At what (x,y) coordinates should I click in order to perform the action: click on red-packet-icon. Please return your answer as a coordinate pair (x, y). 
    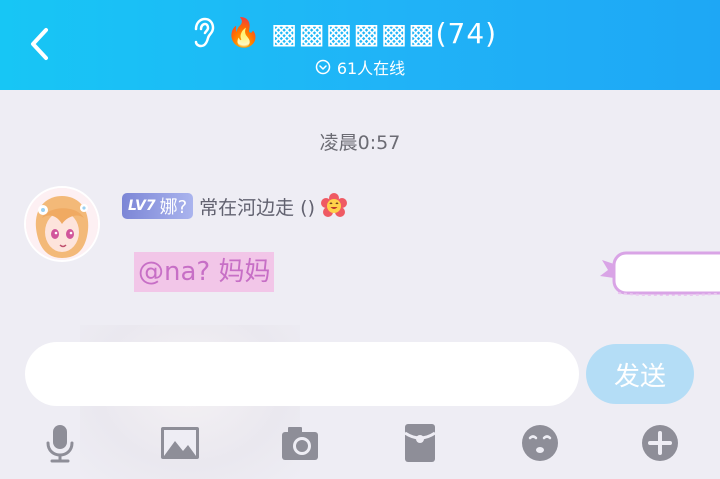
    Looking at the image, I should click on (420, 443).